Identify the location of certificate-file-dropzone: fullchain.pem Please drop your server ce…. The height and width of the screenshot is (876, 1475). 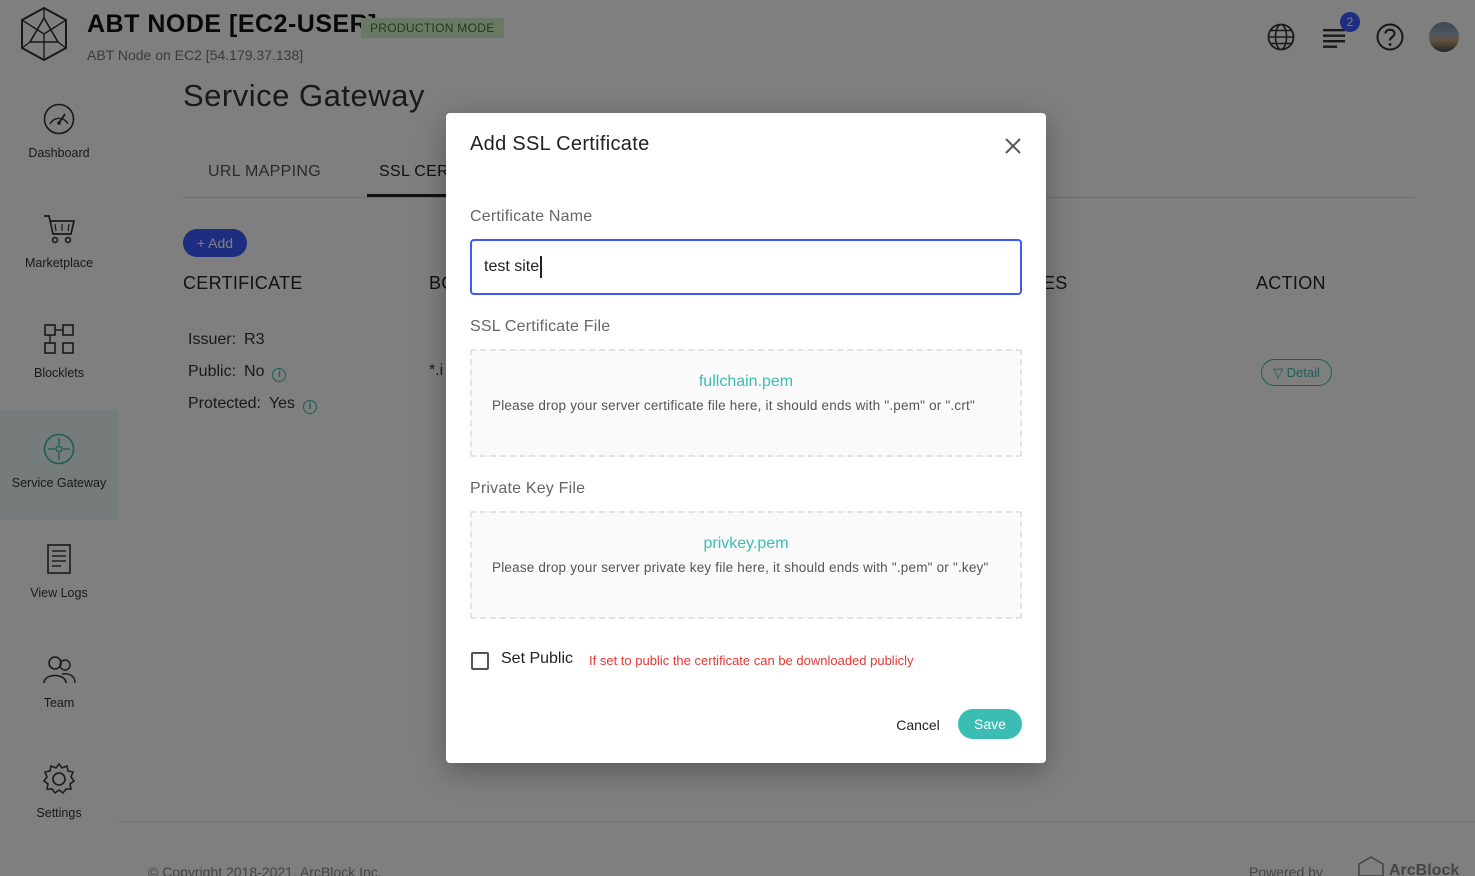
(746, 403).